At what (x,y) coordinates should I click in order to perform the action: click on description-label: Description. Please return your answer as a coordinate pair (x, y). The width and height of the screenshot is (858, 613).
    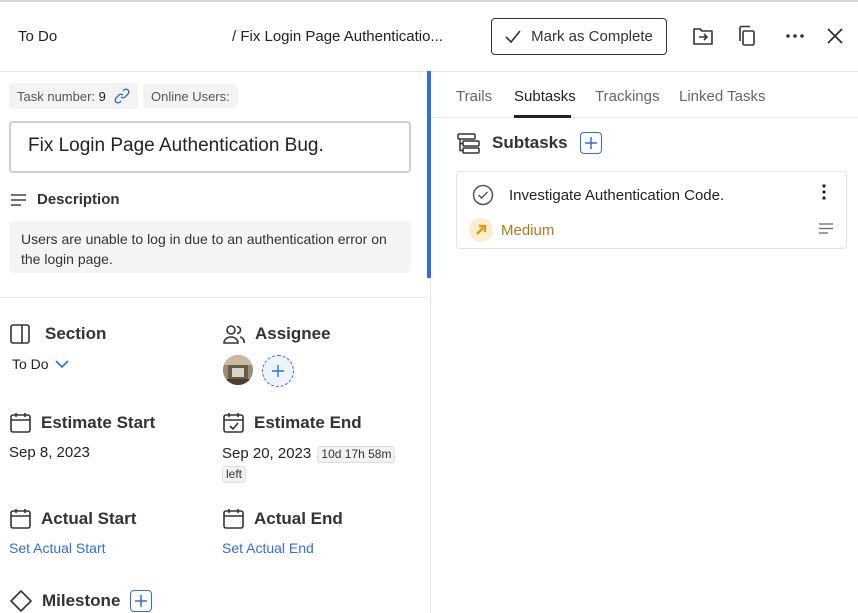
    Looking at the image, I should click on (78, 199).